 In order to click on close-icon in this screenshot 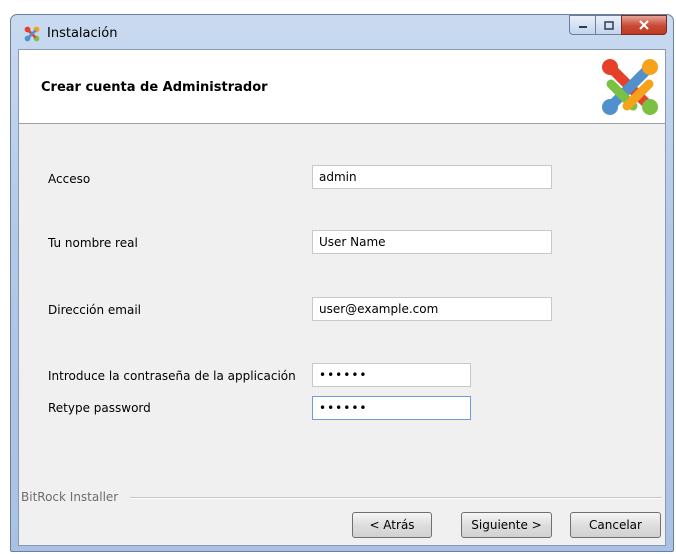, I will do `click(644, 25)`.